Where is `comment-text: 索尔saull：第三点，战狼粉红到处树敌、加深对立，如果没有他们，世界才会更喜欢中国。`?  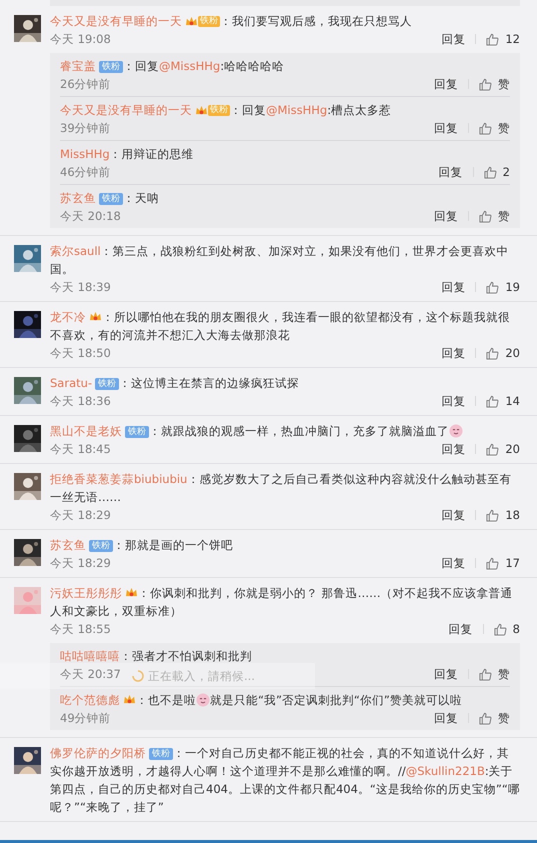 comment-text: 索尔saull：第三点，战狼粉红到处树敌、加深对立，如果没有他们，世界才会更喜欢中国。 is located at coordinates (280, 260).